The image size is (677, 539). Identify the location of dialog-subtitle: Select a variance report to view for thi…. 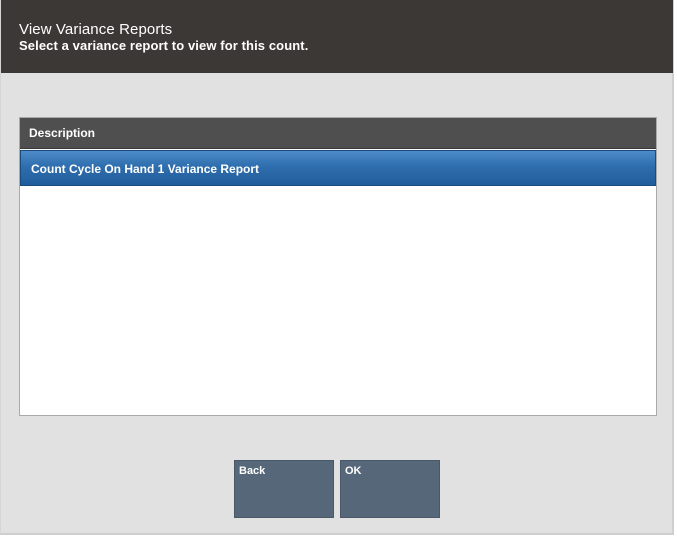
(164, 45).